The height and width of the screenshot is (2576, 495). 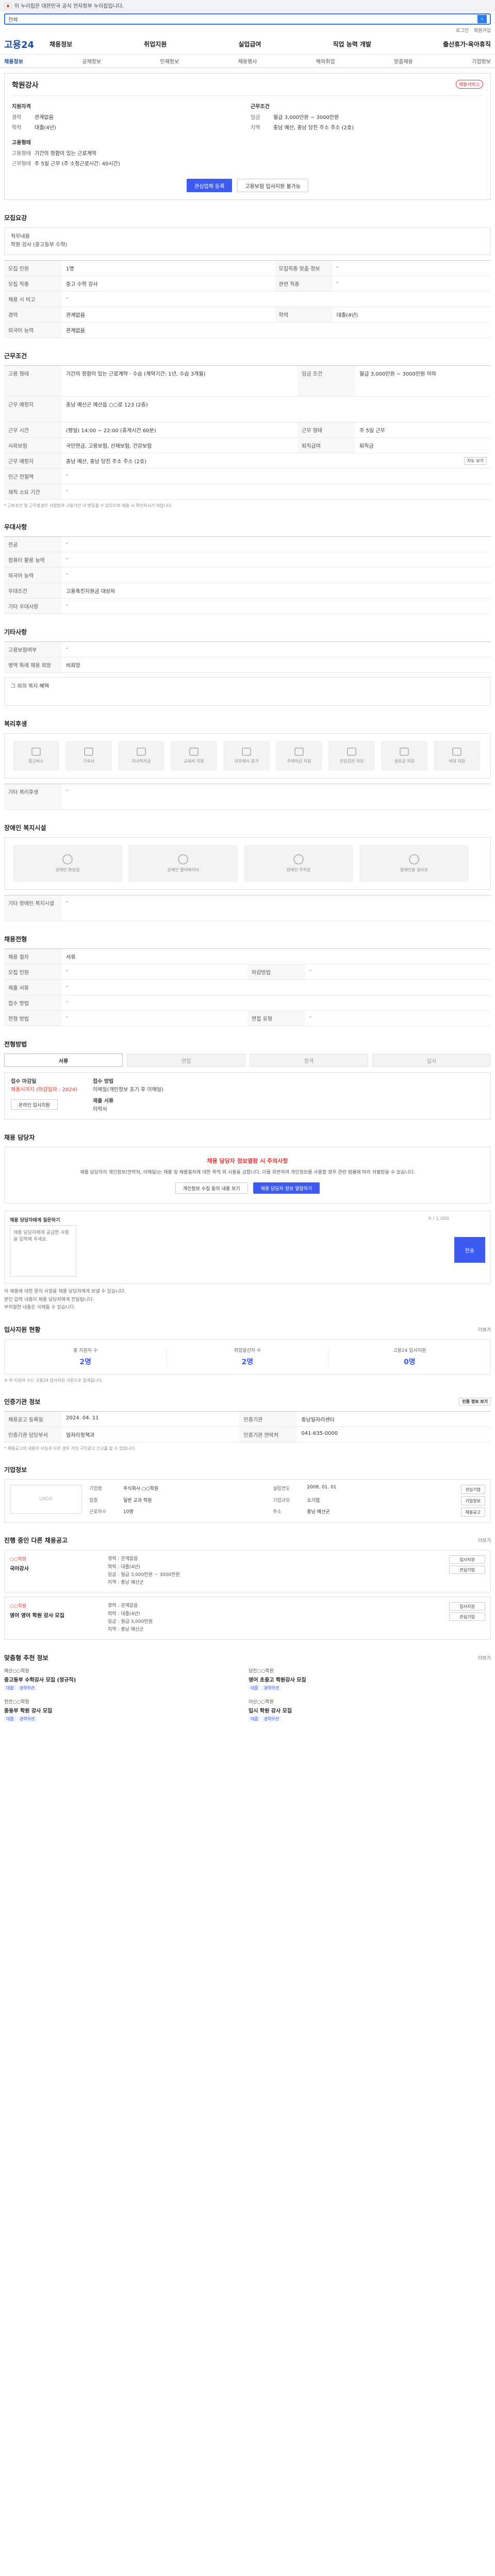 I want to click on reco-title-text: 중고등부 수학강사 모집 (정규직), so click(x=123, y=1679).